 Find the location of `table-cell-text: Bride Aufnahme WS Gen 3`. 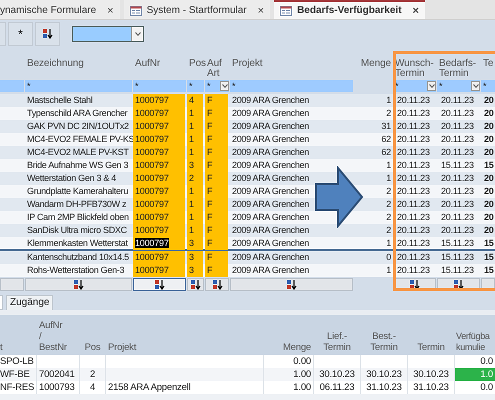

table-cell-text: Bride Aufnahme WS Gen 3 is located at coordinates (78, 165).